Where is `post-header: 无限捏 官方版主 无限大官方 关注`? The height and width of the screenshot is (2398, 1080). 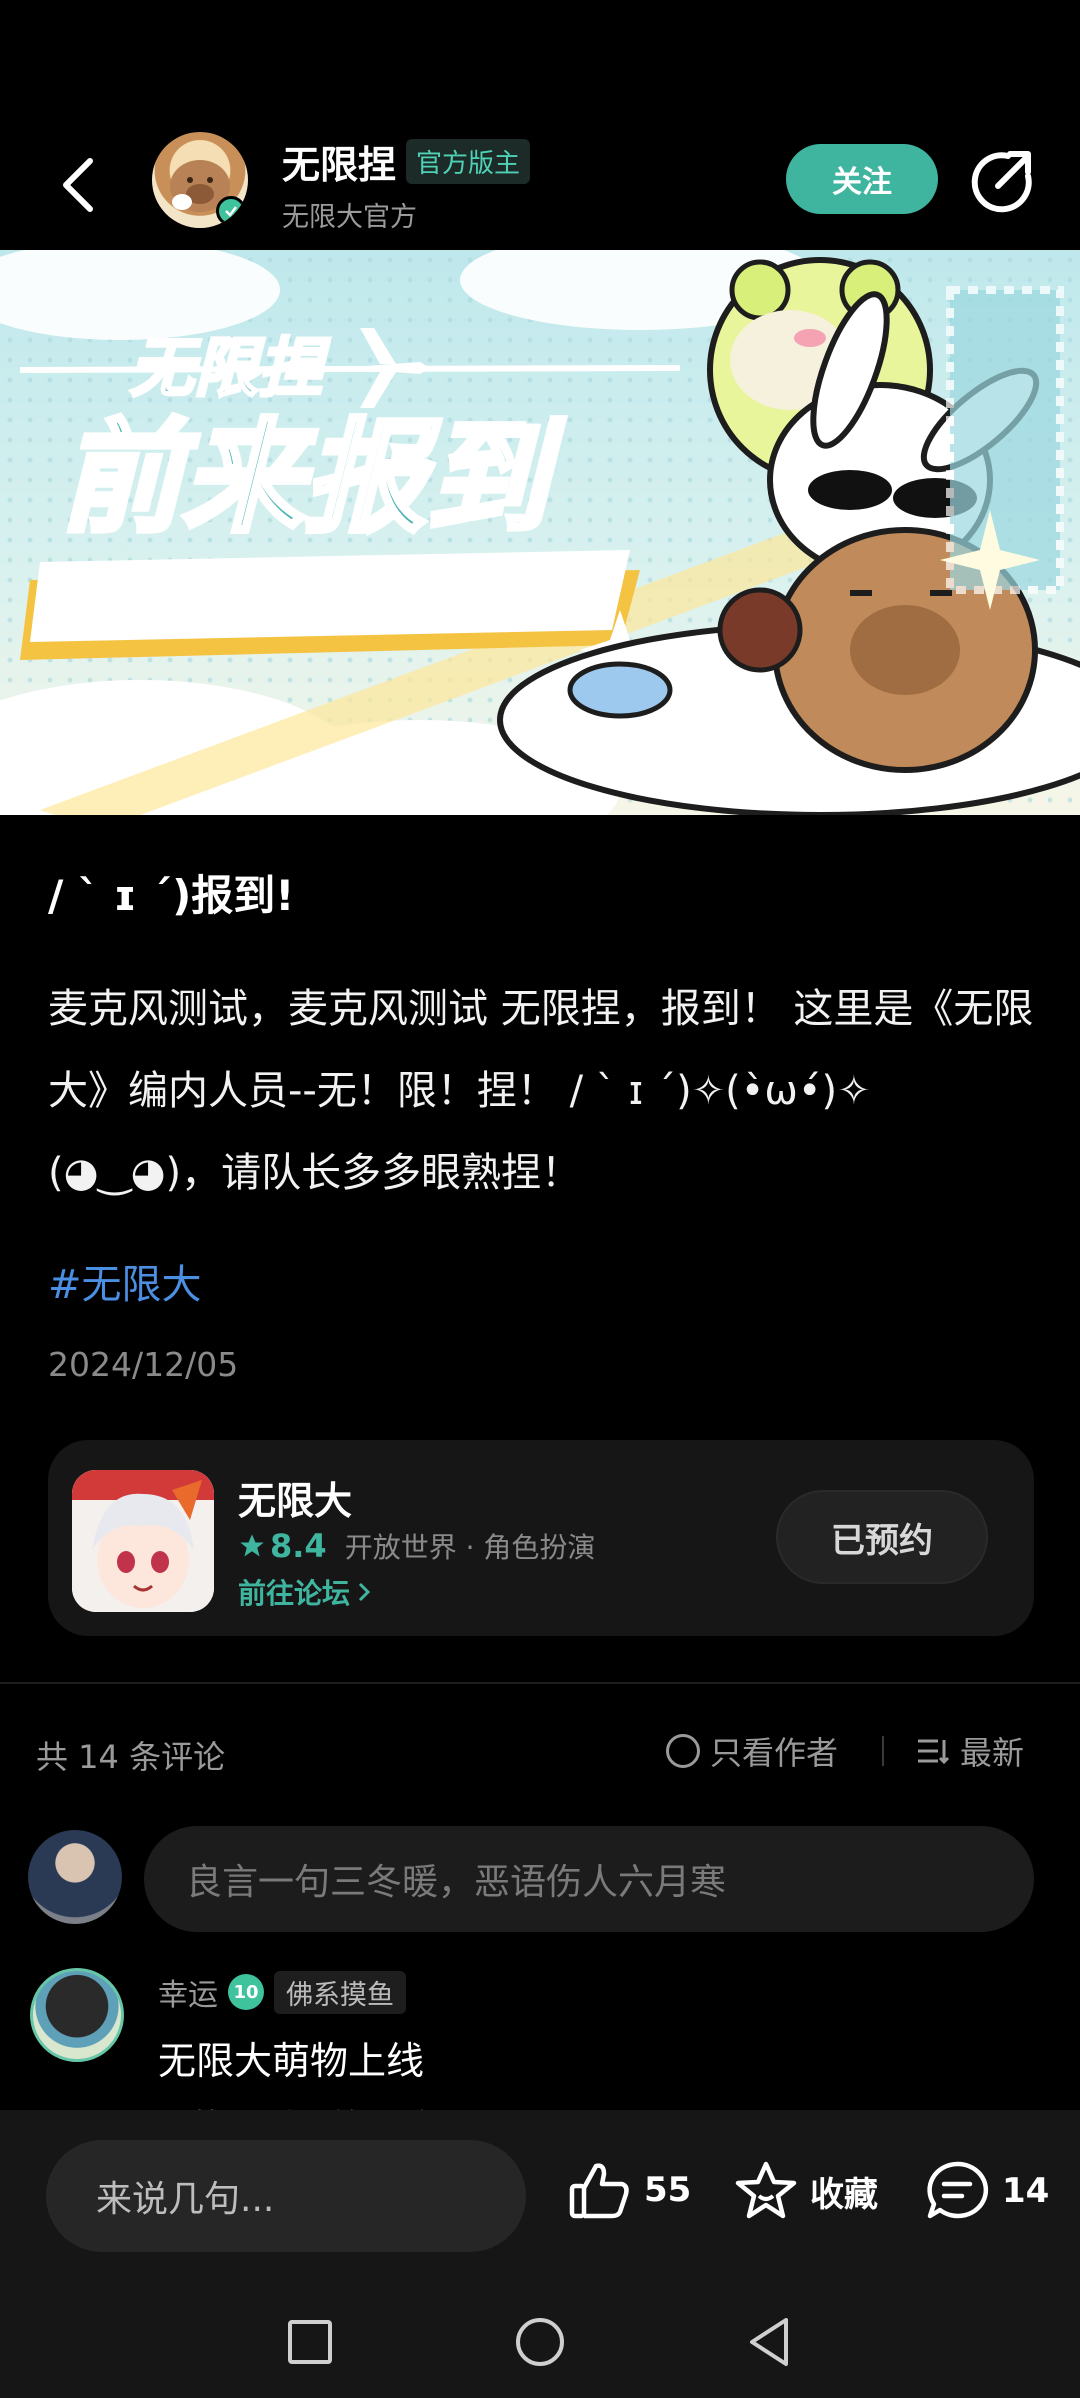 post-header: 无限捏 官方版主 无限大官方 关注 is located at coordinates (540, 185).